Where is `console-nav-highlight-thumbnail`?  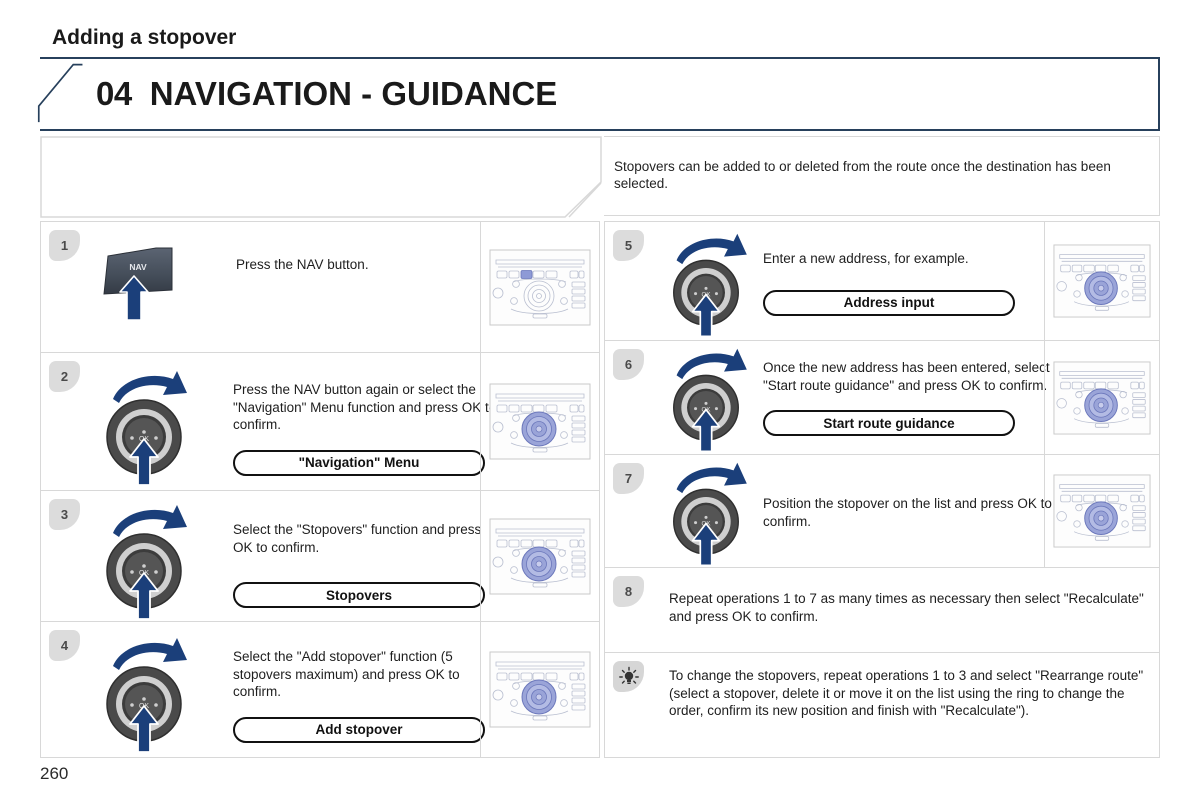
console-nav-highlight-thumbnail is located at coordinates (540, 287).